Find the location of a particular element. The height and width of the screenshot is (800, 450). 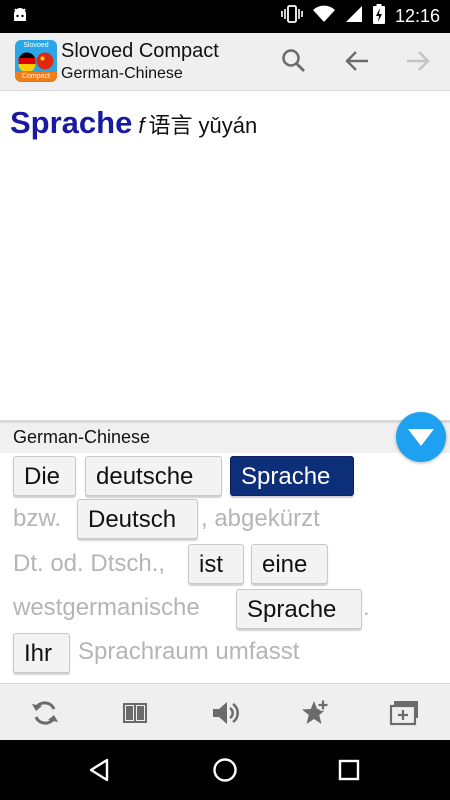

back-arrow-icon is located at coordinates (356, 61).